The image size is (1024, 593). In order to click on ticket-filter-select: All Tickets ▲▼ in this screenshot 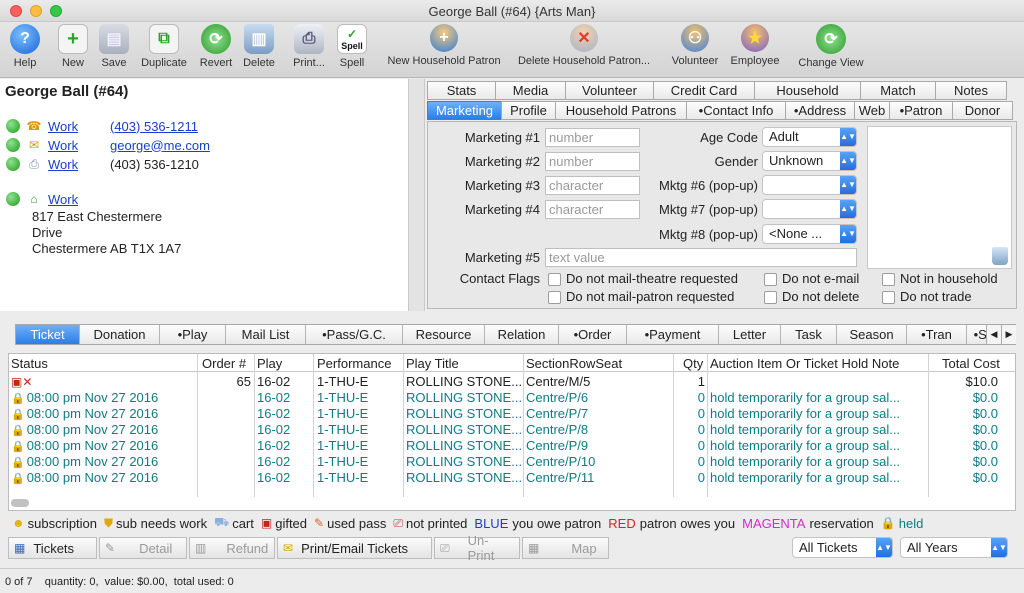, I will do `click(842, 547)`.